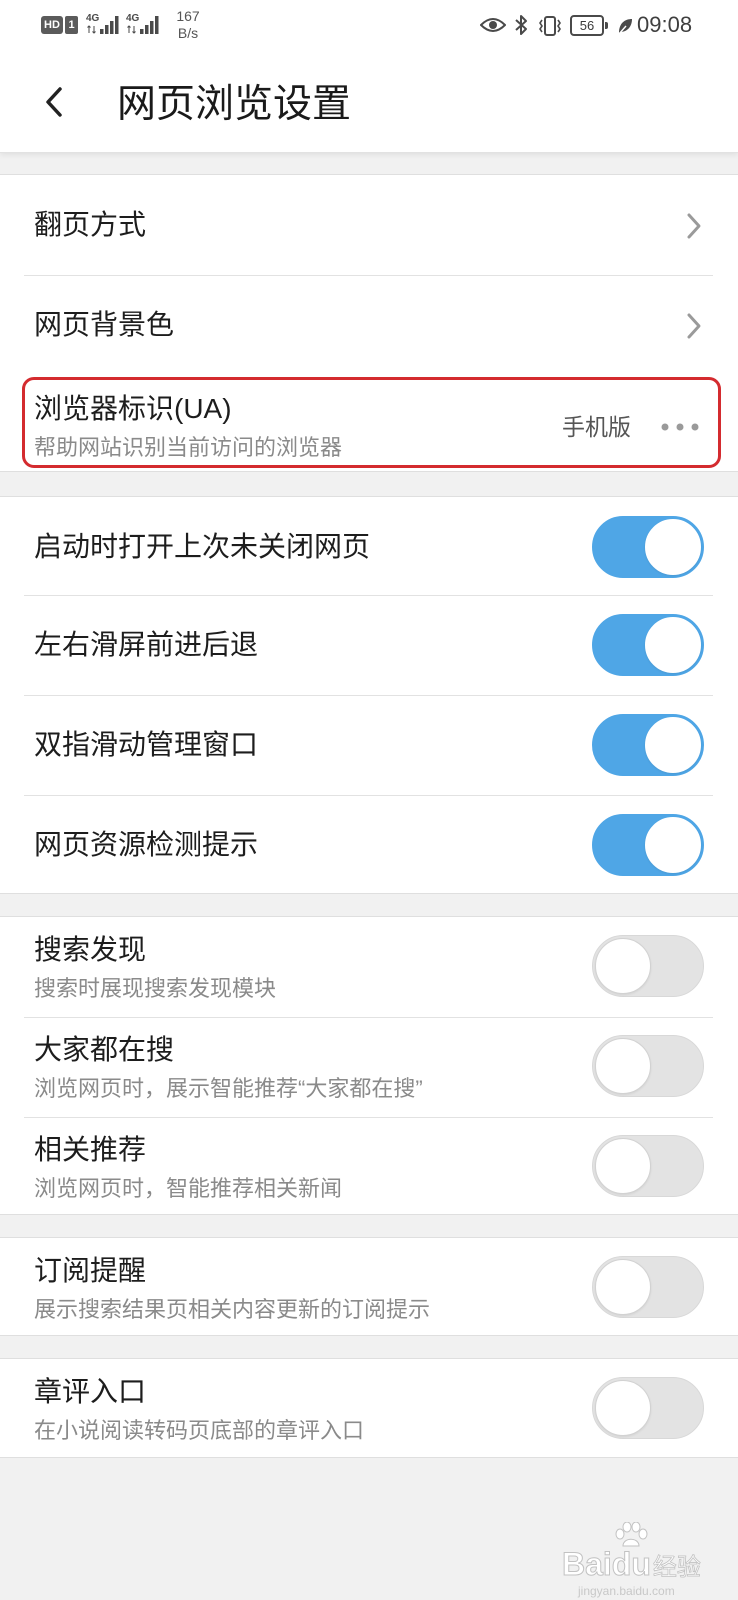 Image resolution: width=738 pixels, height=1600 pixels. Describe the element at coordinates (631, 1564) in the screenshot. I see `watermark-brand-part-2: du` at that location.